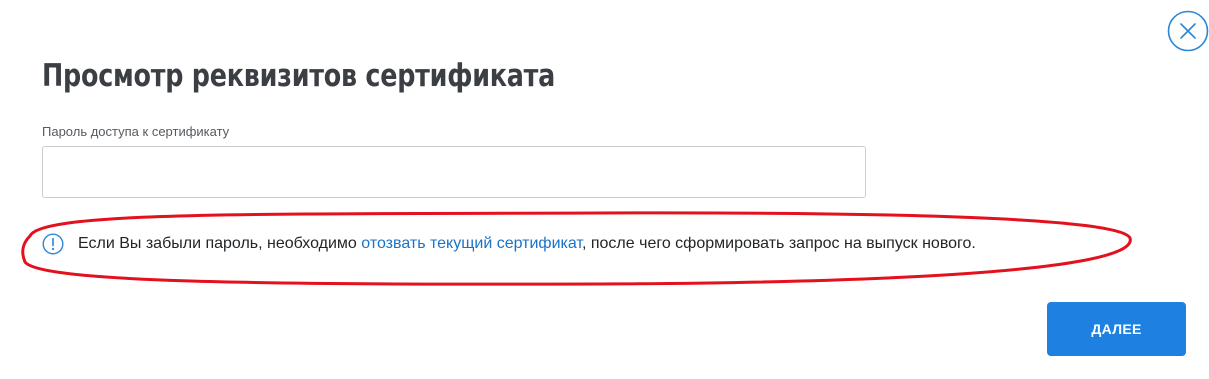 This screenshot has height=379, width=1209. I want to click on password-field-label: Пароль доступа к сертификату, so click(136, 131).